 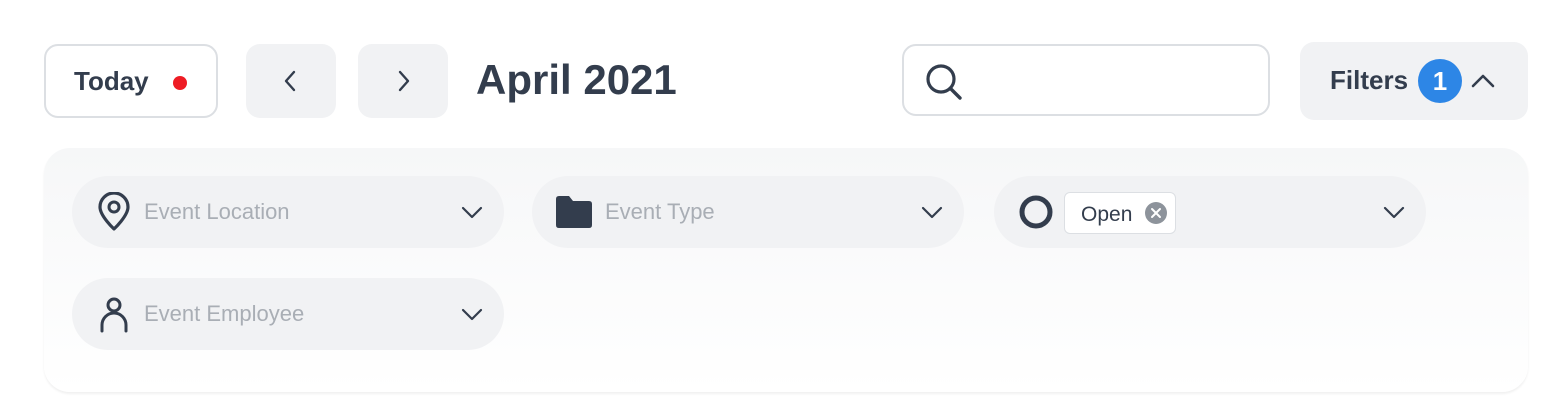 What do you see at coordinates (1414, 81) in the screenshot?
I see `filters-button: Filters 1` at bounding box center [1414, 81].